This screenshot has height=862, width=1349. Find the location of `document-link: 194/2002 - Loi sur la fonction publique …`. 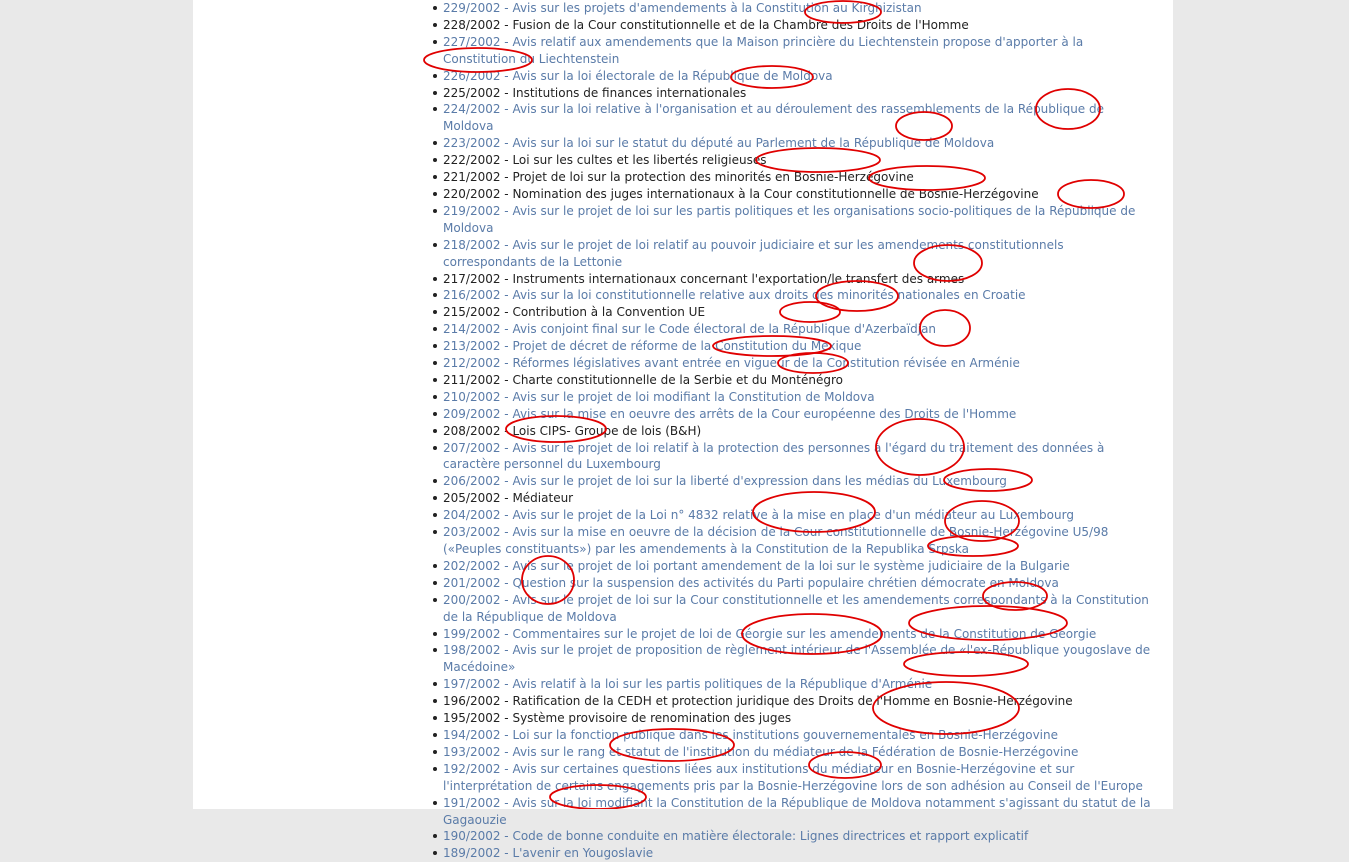

document-link: 194/2002 - Loi sur la fonction publique … is located at coordinates (750, 735).